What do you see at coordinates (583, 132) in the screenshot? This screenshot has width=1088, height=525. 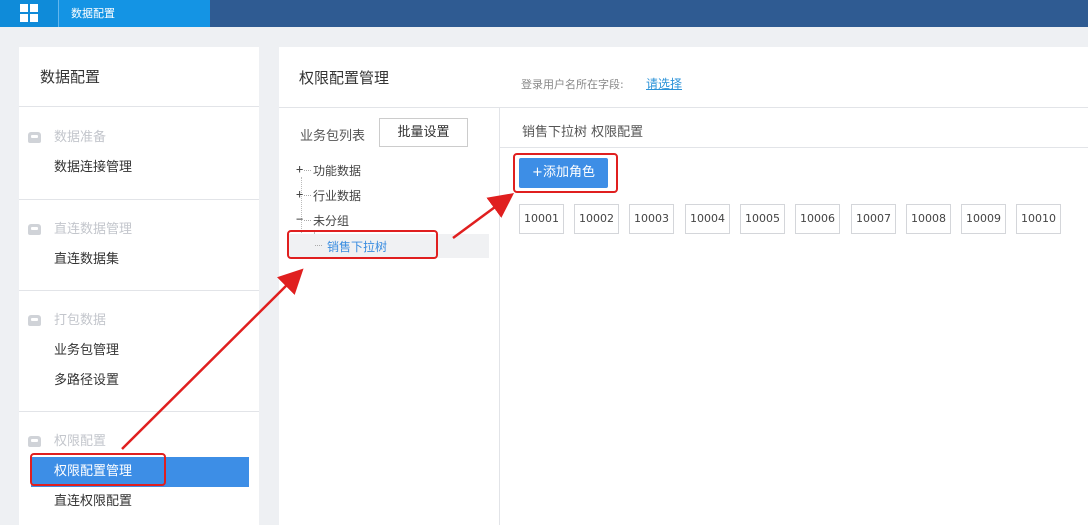 I see `permission-config-subtitle: 销售下拉树 权限配置` at bounding box center [583, 132].